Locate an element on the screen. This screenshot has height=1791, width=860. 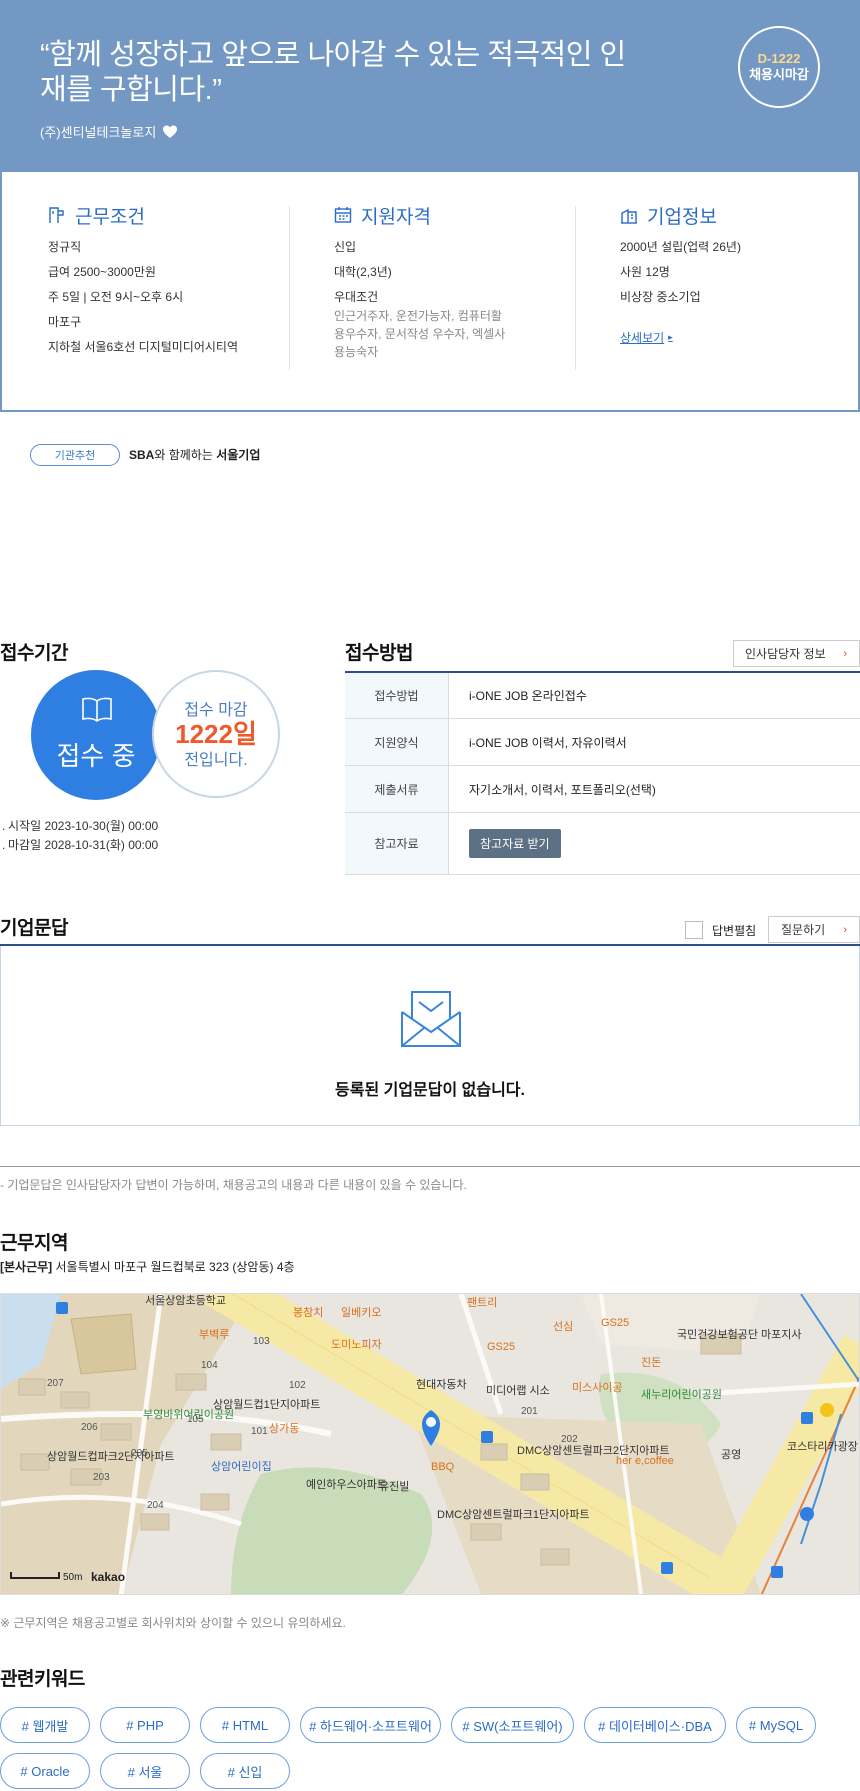
form-value: i-ONE JOB 이력서, 자유이력서 is located at coordinates (548, 742).